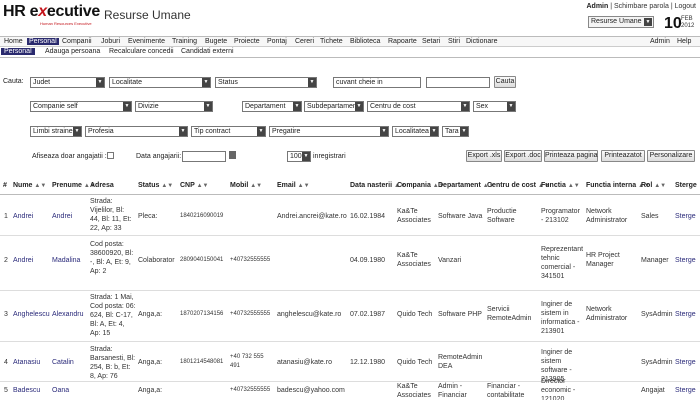  What do you see at coordinates (431, 41) in the screenshot?
I see `menu-setari: Setari` at bounding box center [431, 41].